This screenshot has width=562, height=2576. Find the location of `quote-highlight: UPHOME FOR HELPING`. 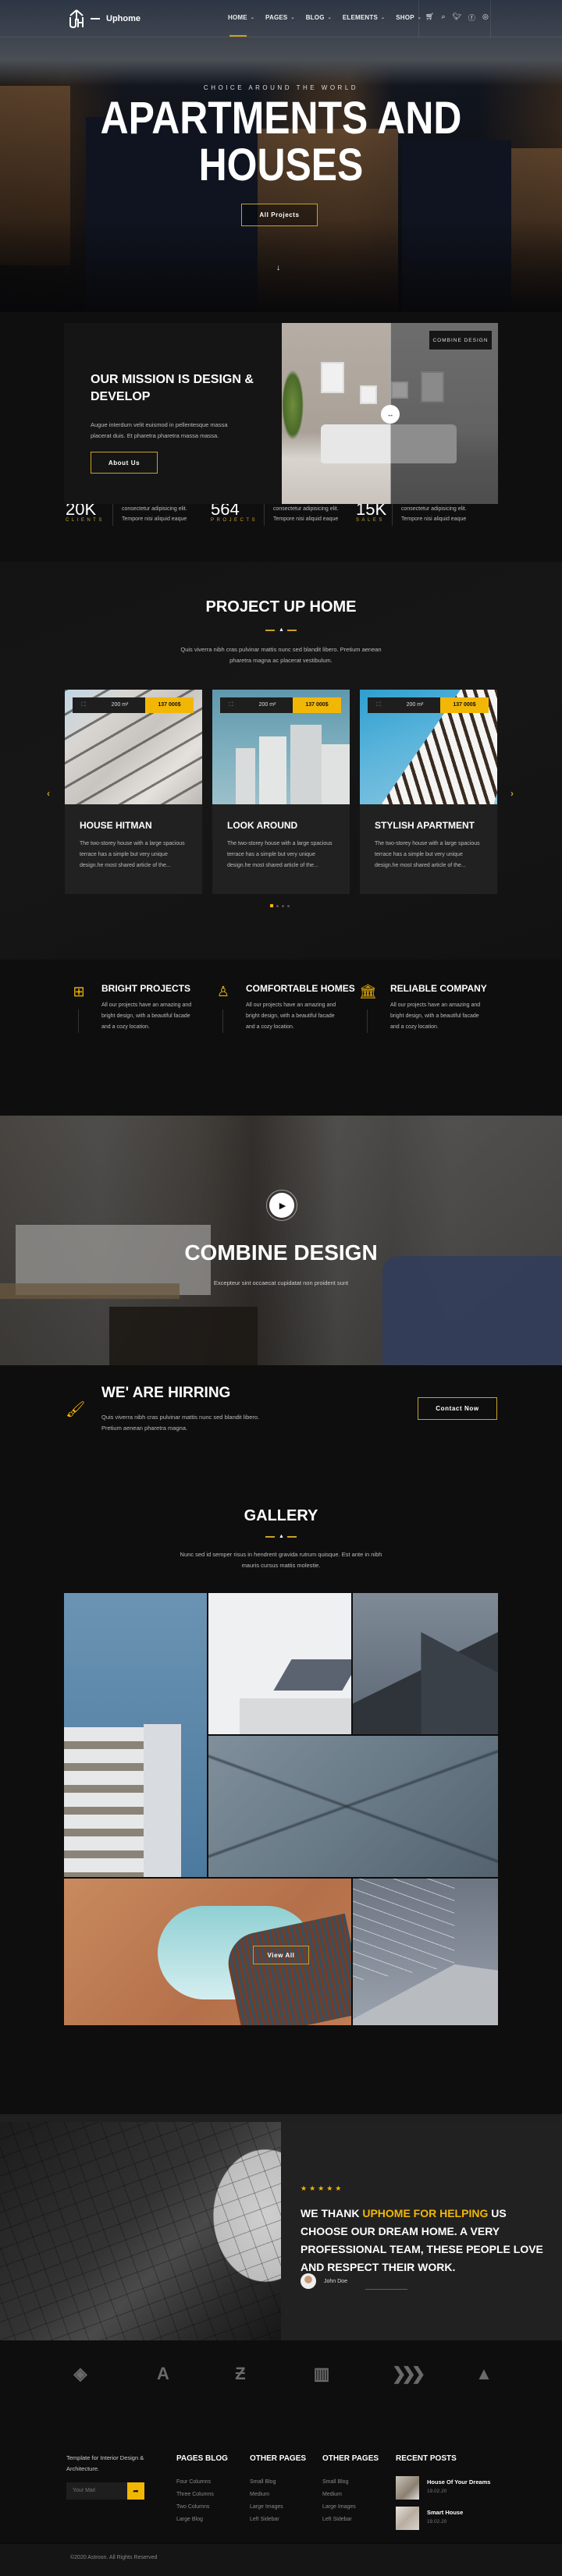

quote-highlight: UPHOME FOR HELPING is located at coordinates (425, 2213).